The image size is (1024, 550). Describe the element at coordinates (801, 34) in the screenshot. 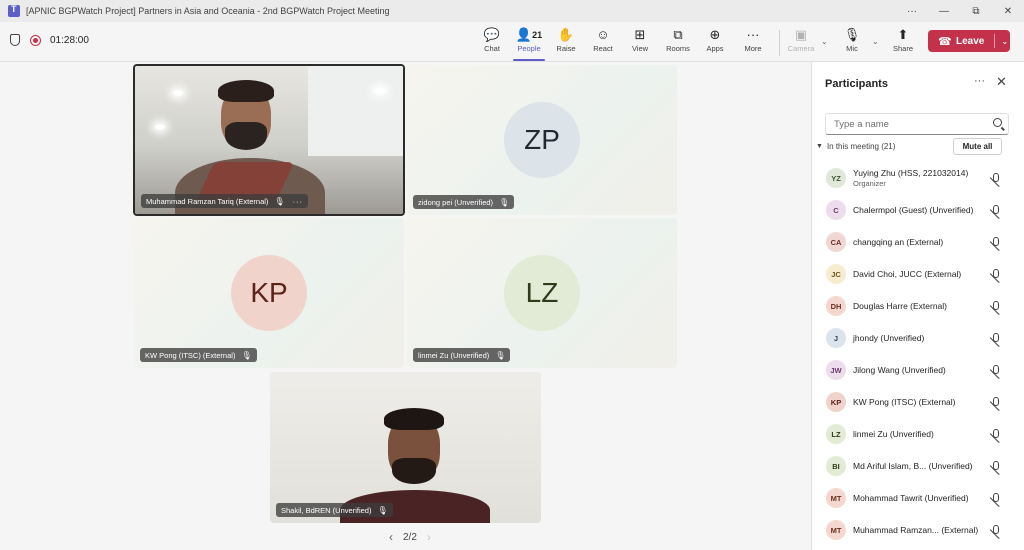

I see `camera-off-icon: ▣` at that location.